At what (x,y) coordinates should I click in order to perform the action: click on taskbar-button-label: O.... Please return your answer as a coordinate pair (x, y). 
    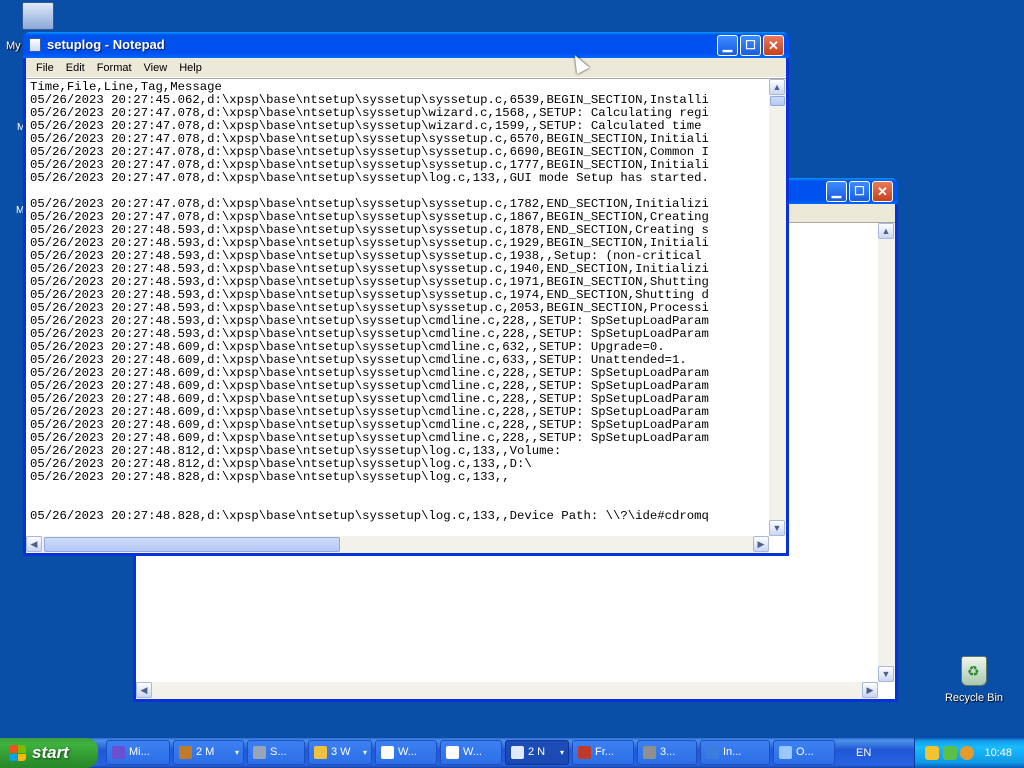
    Looking at the image, I should click on (805, 752).